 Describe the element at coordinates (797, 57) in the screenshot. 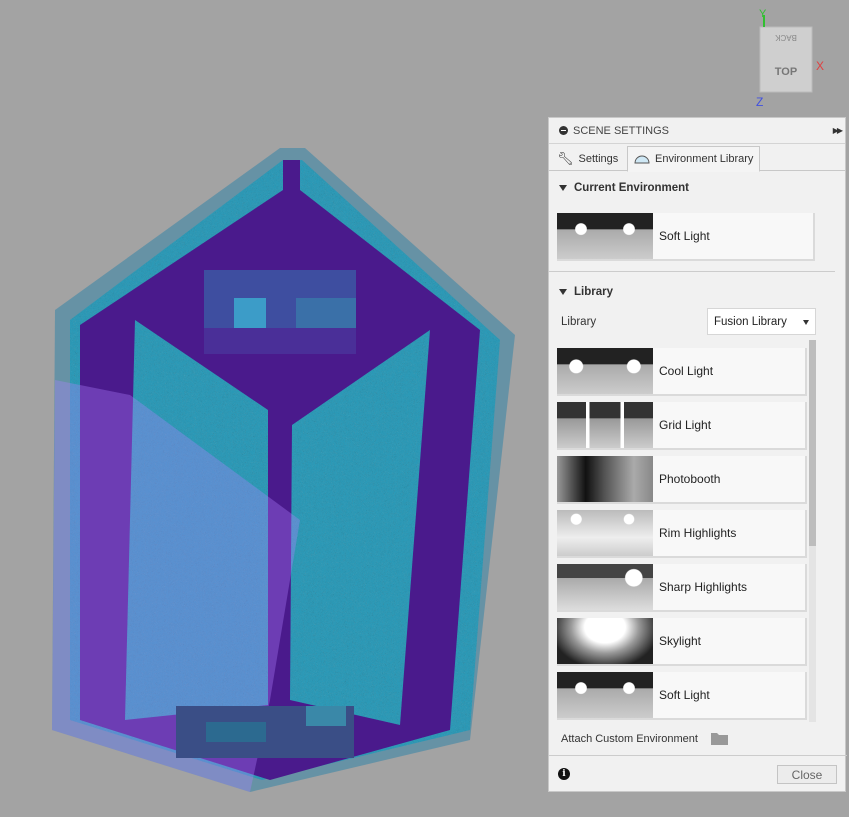

I see `view-cube: BACK TOP Y X Z` at that location.